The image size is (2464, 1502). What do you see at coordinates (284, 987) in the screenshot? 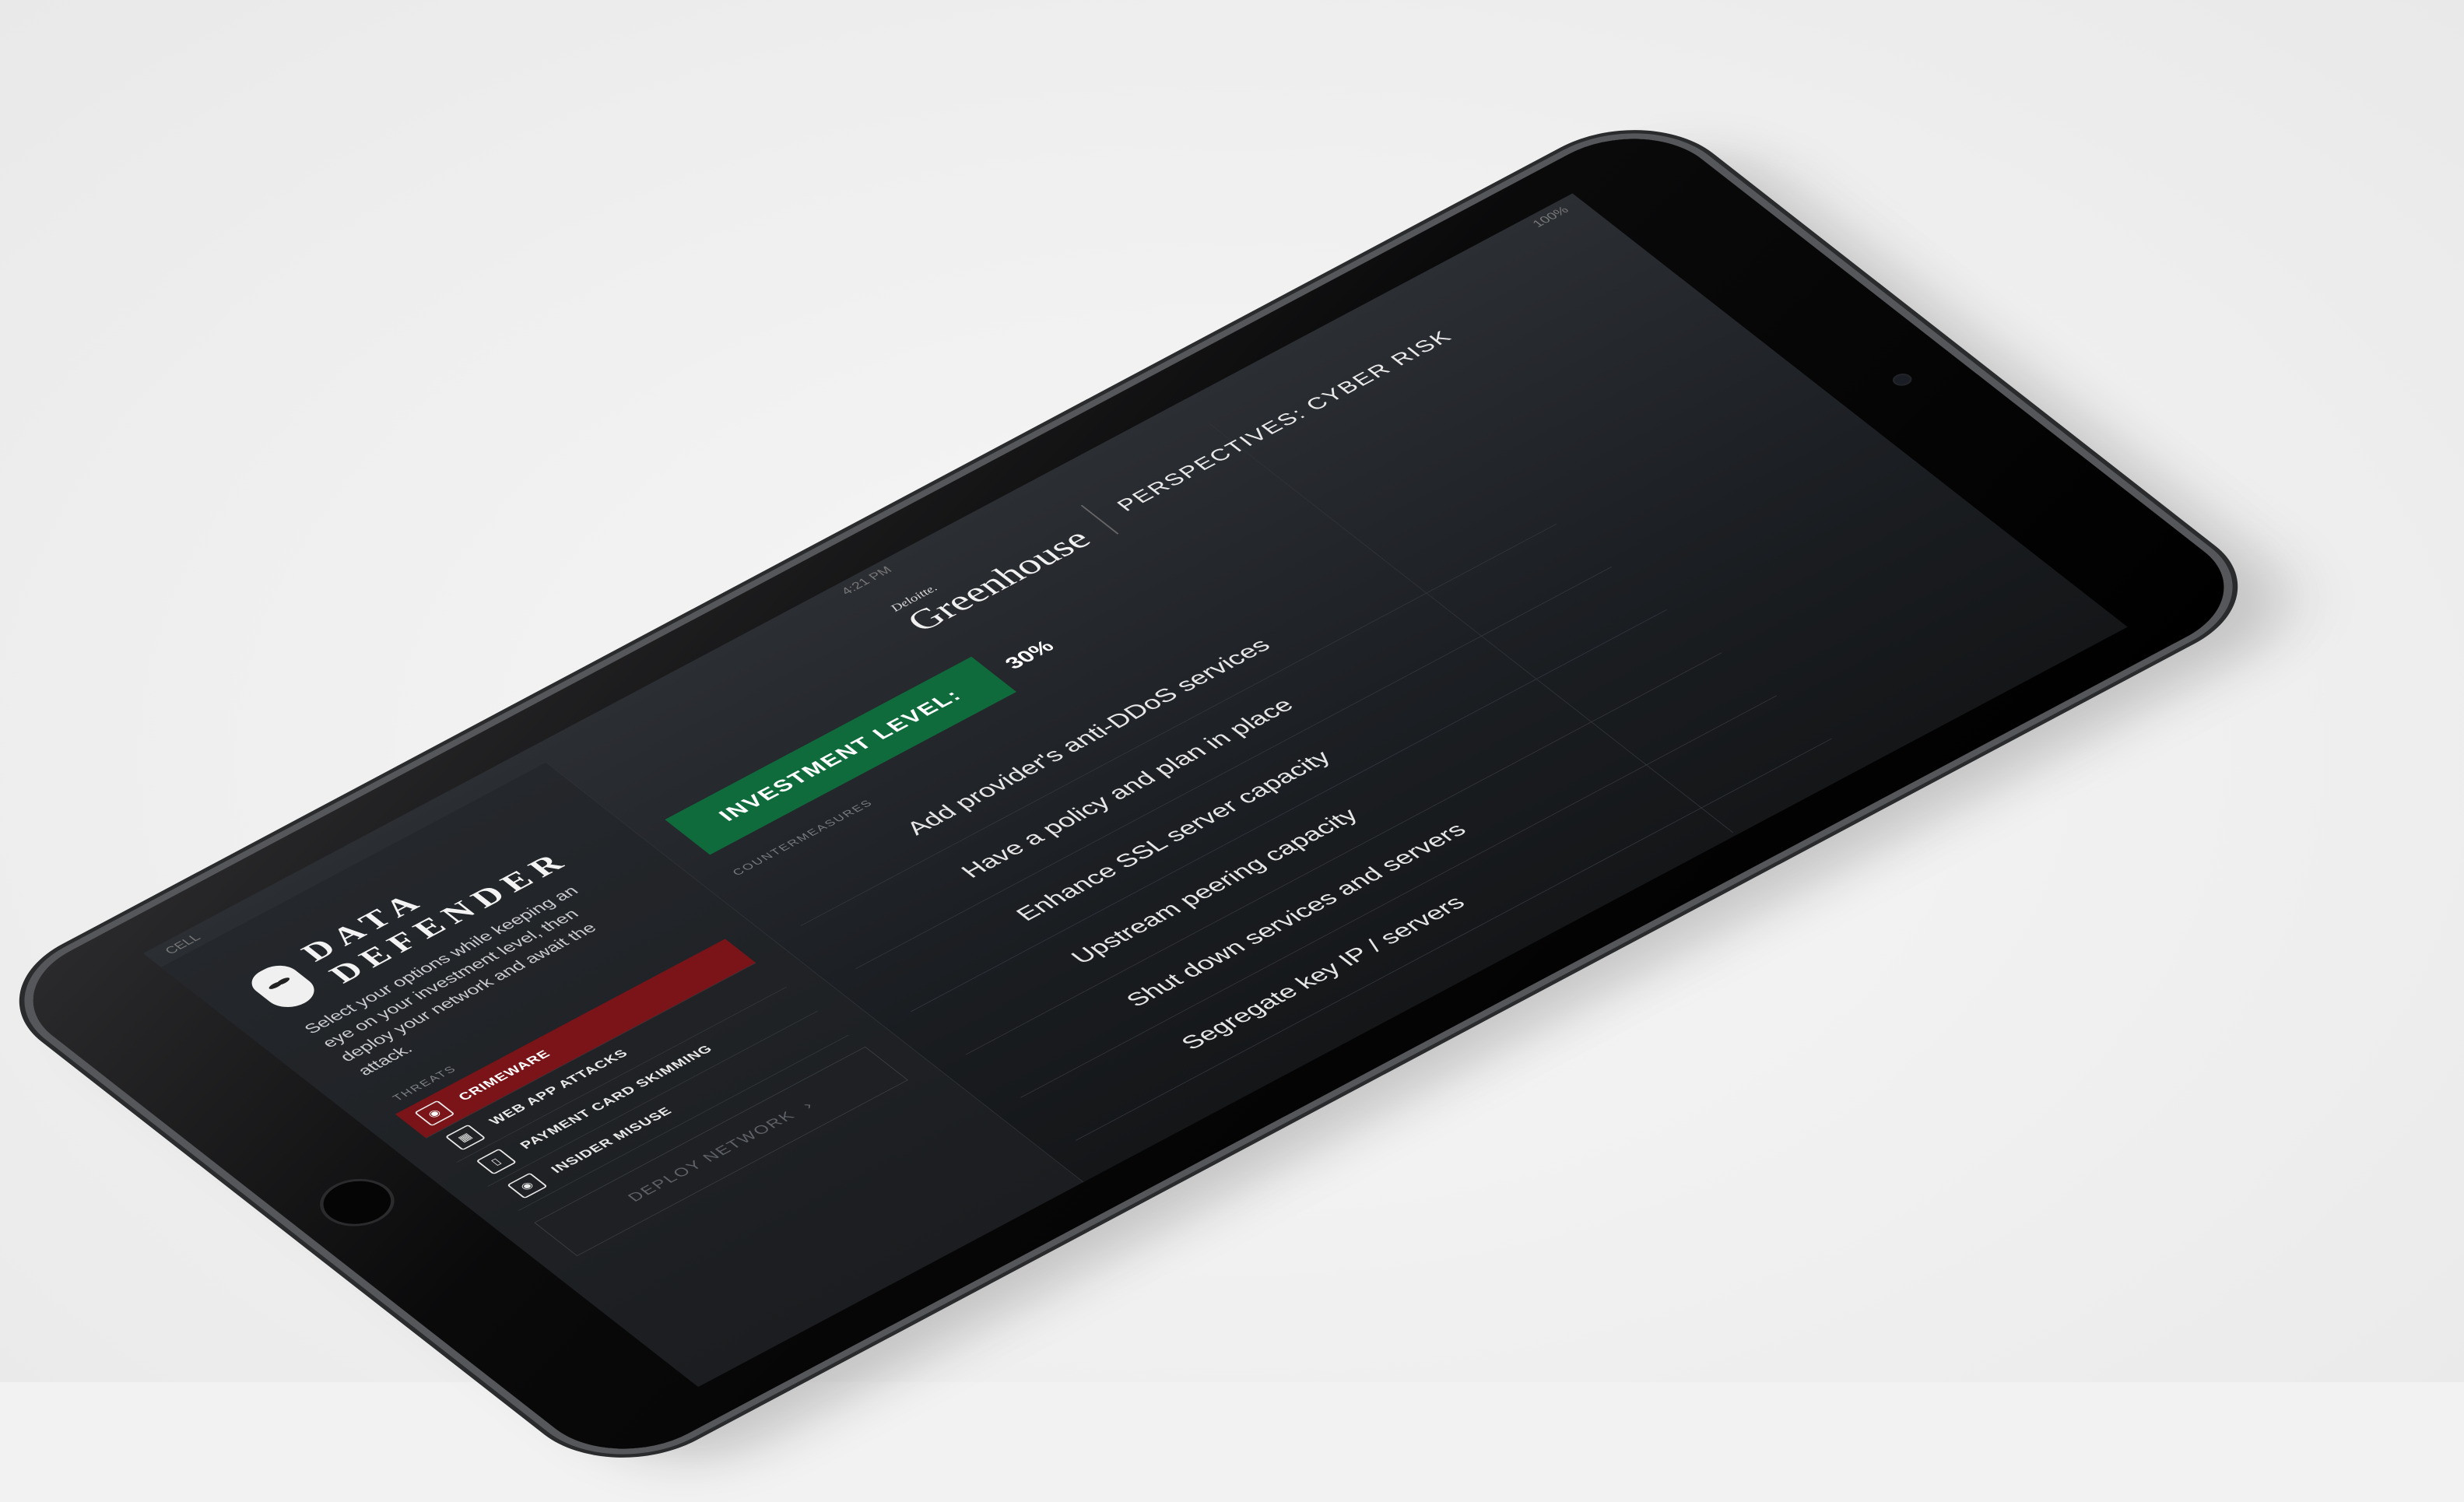
I see `anonymous-mask-icon` at bounding box center [284, 987].